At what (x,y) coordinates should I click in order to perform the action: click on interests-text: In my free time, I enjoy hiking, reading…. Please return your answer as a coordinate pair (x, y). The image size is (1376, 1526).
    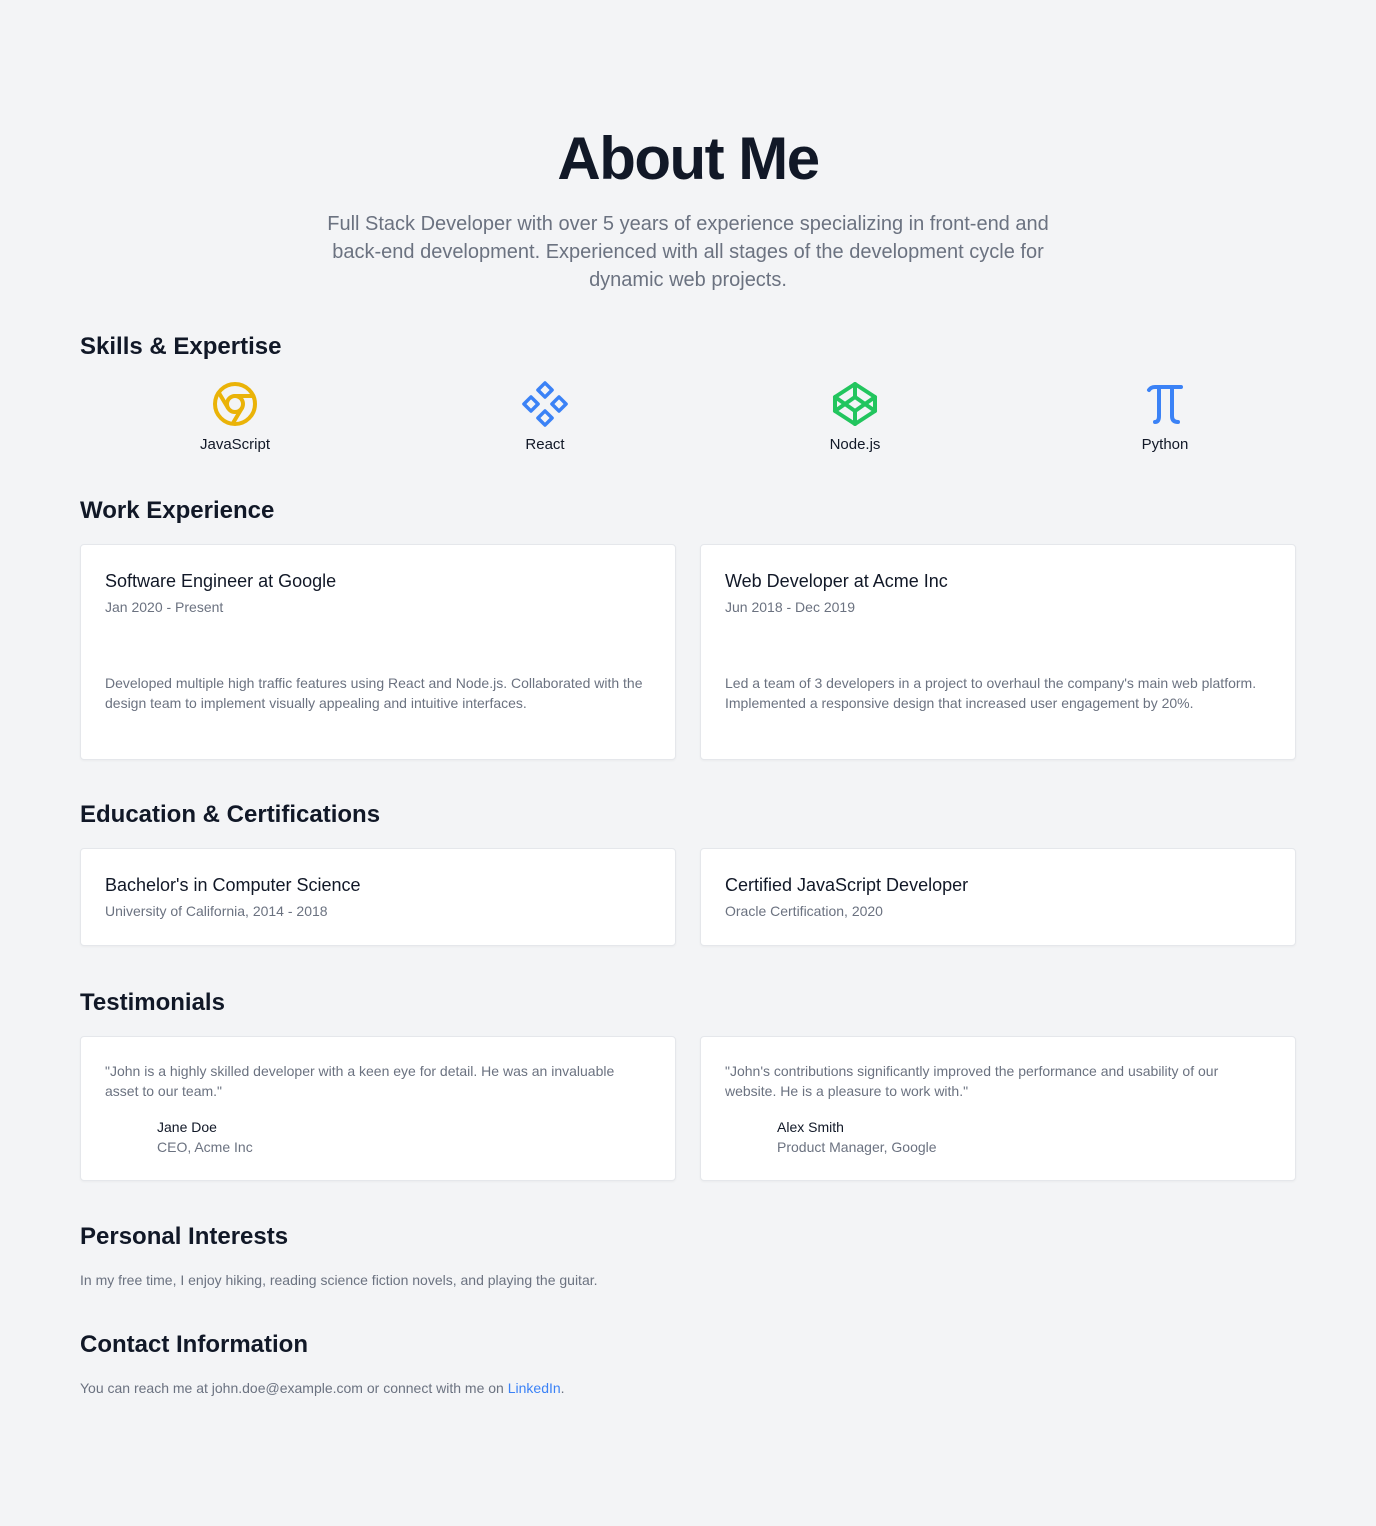
    Looking at the image, I should click on (339, 1280).